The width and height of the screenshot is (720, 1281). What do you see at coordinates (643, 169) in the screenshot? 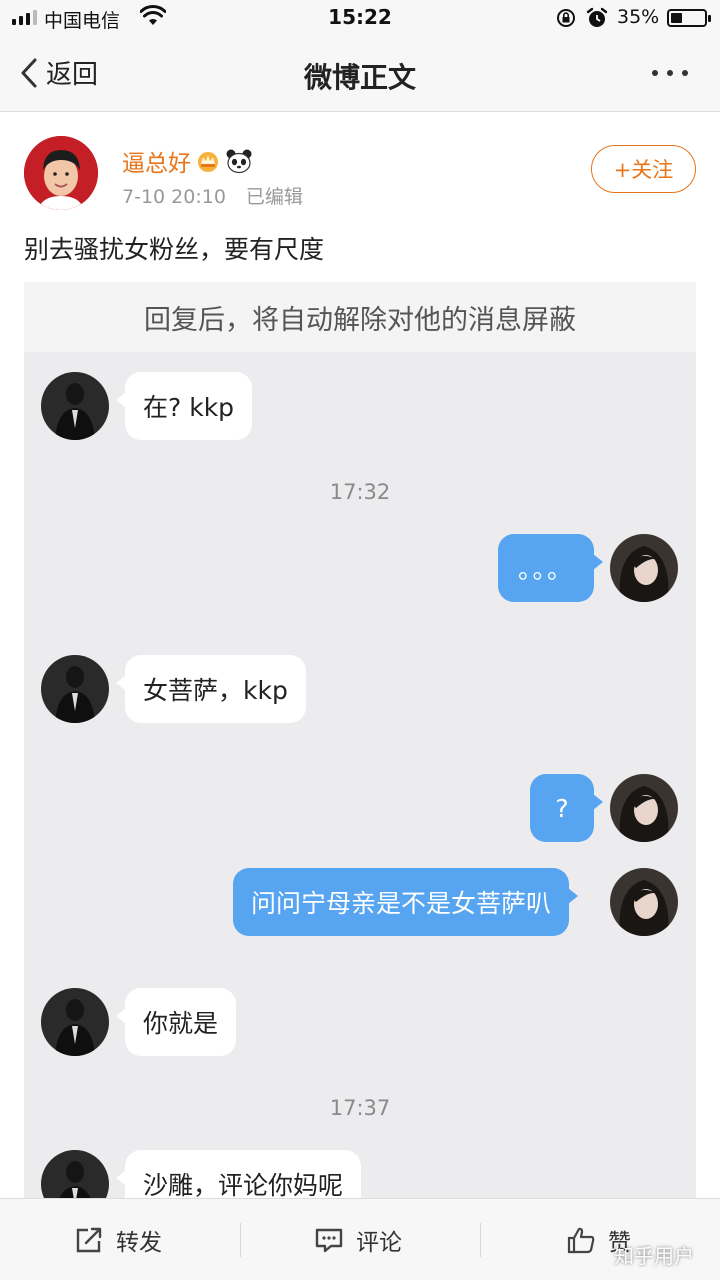
I see `follow-button: +关注` at bounding box center [643, 169].